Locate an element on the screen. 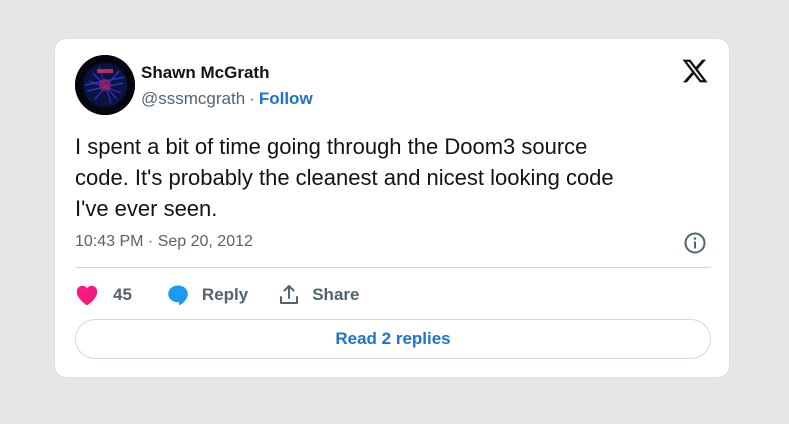 This screenshot has width=789, height=424. author-name: Shawn McGrath is located at coordinates (205, 73).